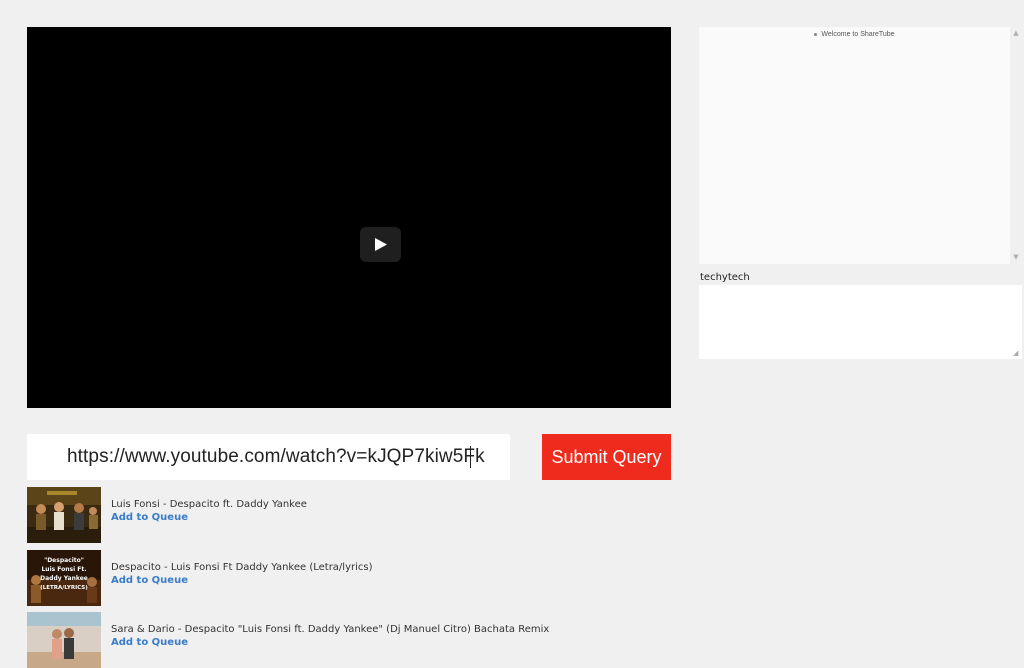 The image size is (1024, 668). What do you see at coordinates (64, 560) in the screenshot?
I see `thumbnail-caption: "Despacito"` at bounding box center [64, 560].